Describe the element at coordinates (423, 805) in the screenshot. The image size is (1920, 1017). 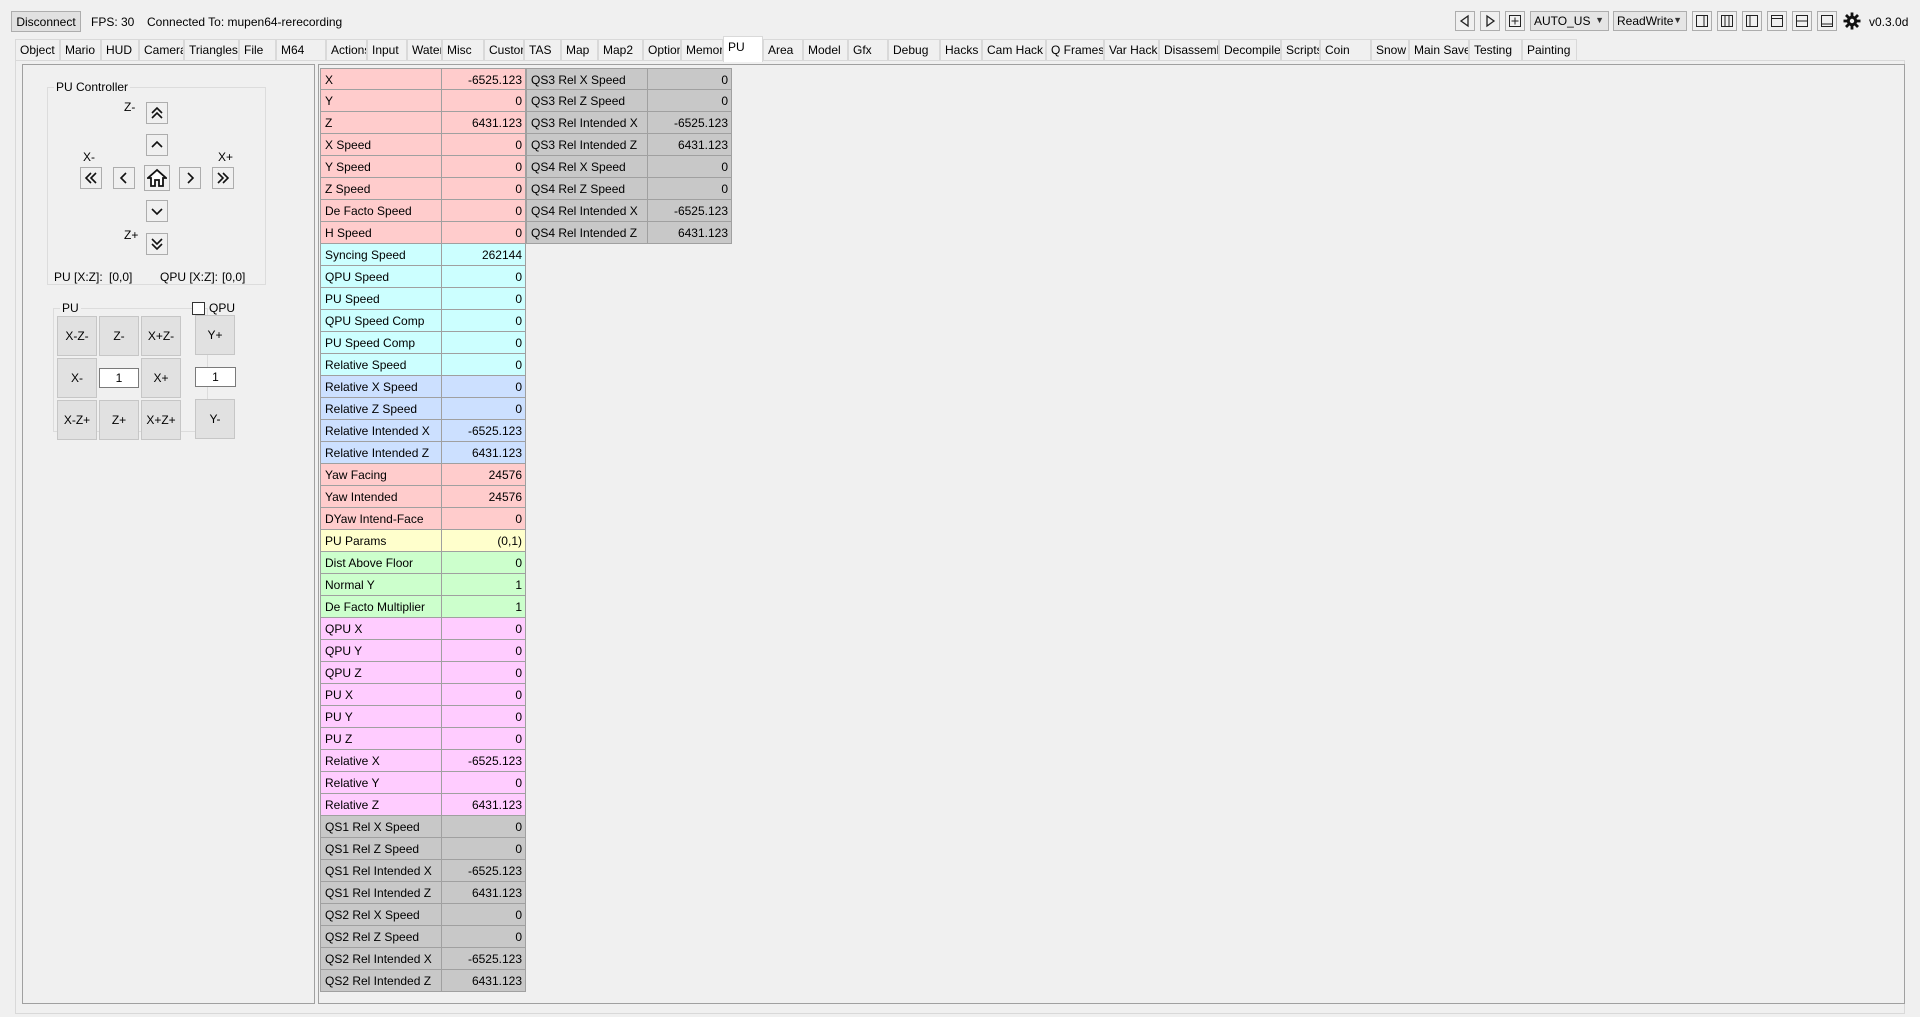
I see `variable-row: Relative Z 6431.123` at that location.